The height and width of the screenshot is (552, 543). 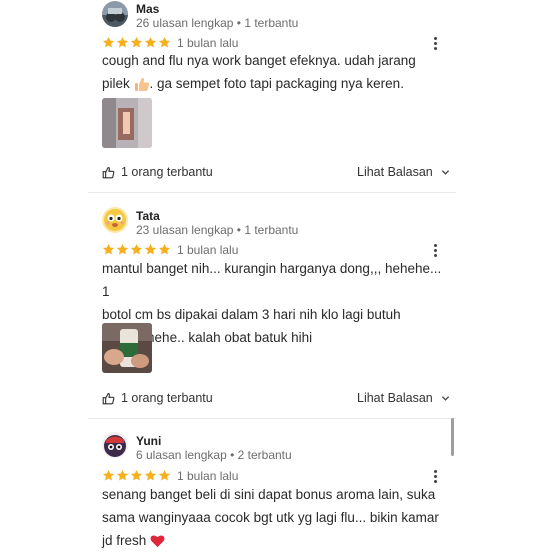 I want to click on reviewer-meta: 23 ulasan lengkap • 1 terbantu, so click(x=217, y=230).